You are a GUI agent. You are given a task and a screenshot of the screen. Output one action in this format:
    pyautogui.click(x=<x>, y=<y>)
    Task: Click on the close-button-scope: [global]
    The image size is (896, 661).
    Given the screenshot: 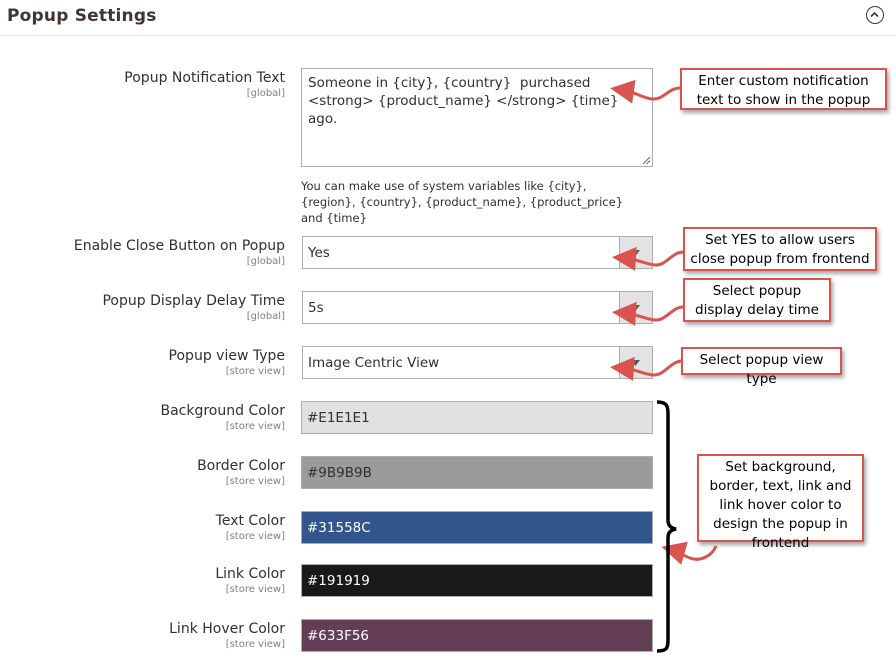 What is the action you would take?
    pyautogui.click(x=265, y=261)
    